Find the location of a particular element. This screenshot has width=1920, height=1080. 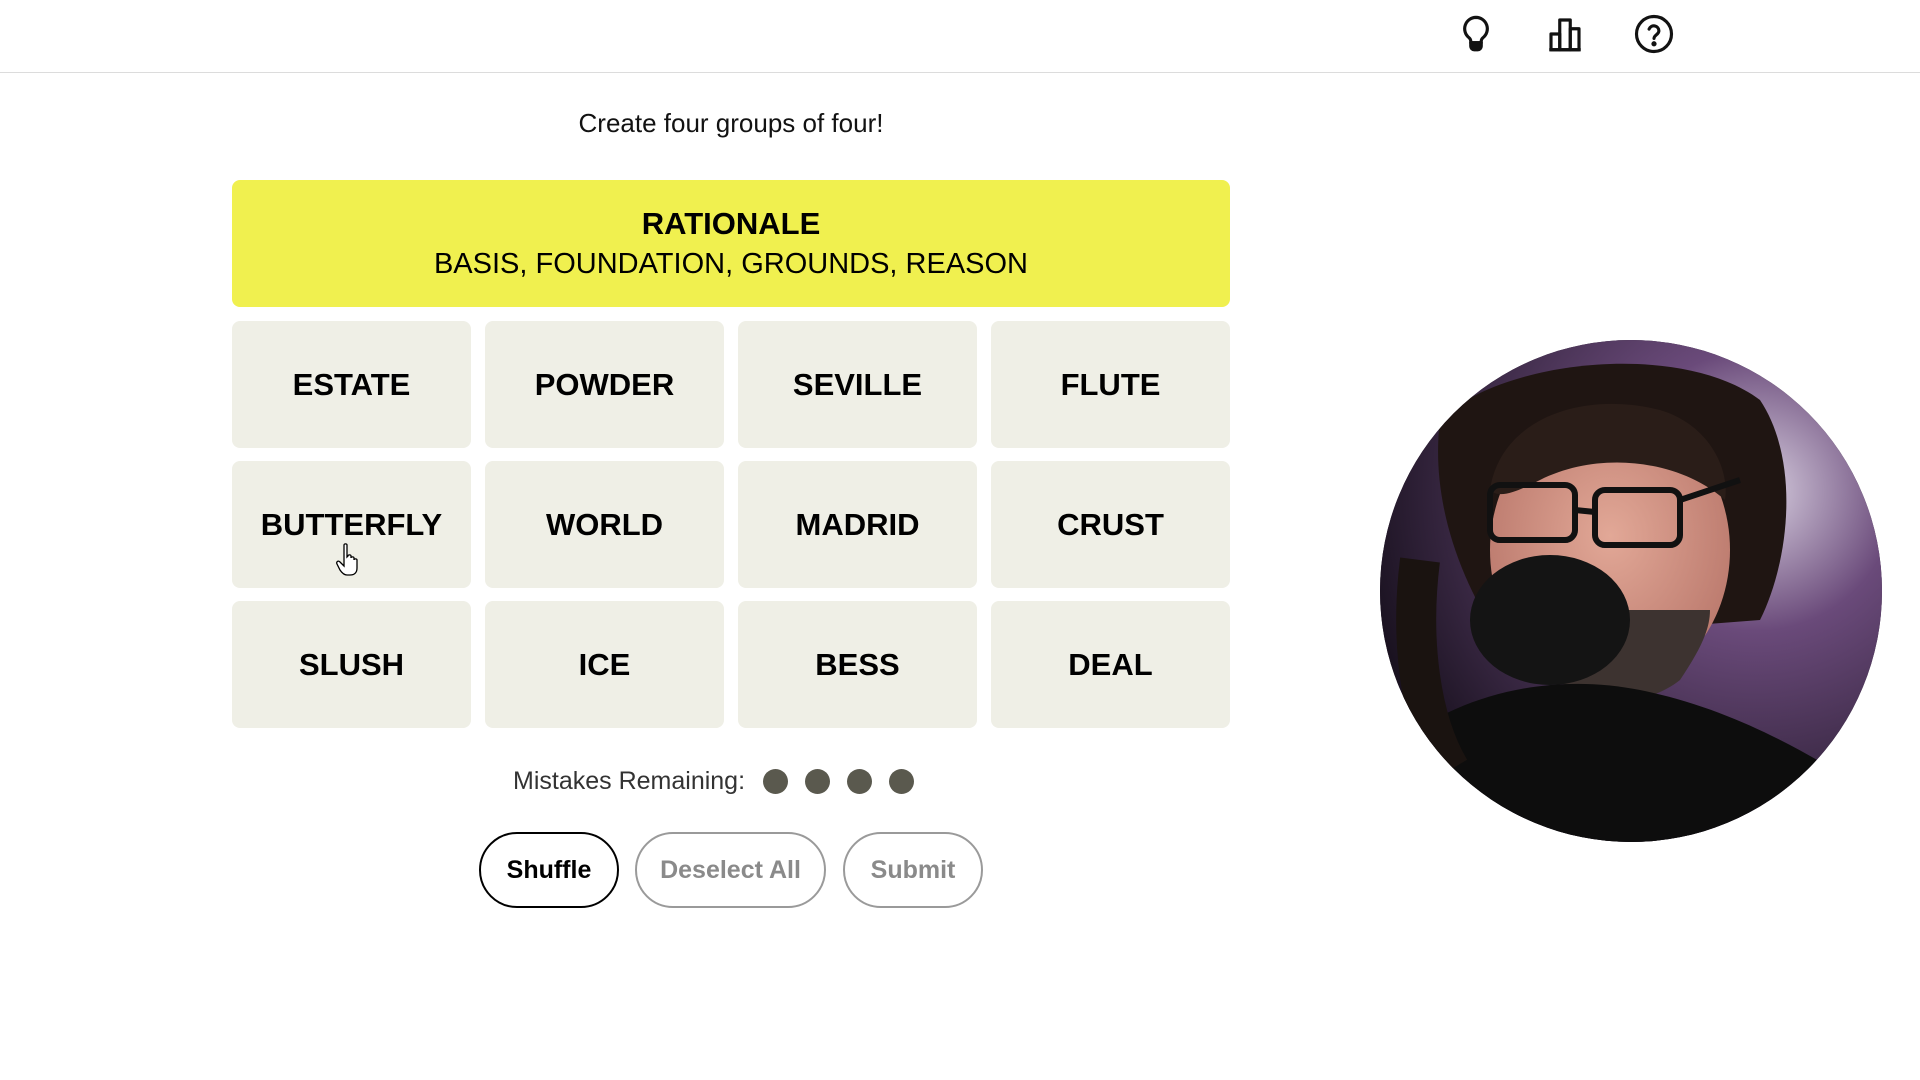

solved-group-title: RATIONALE is located at coordinates (731, 223).